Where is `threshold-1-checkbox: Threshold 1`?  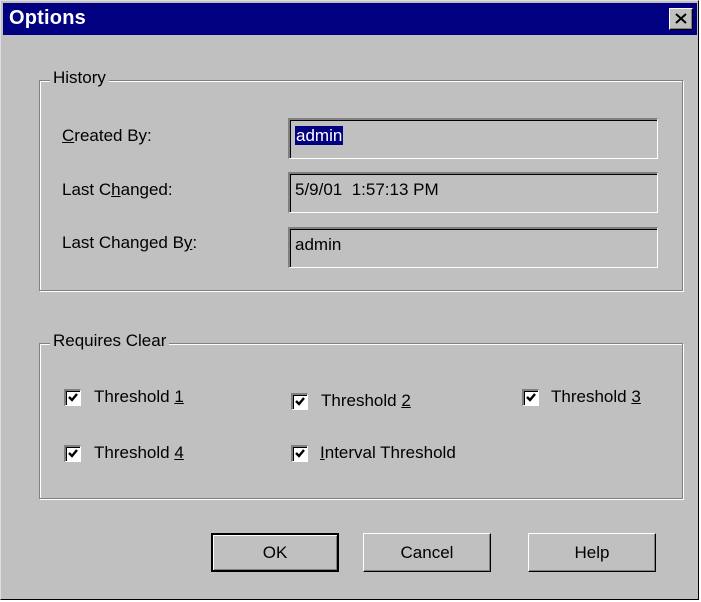 threshold-1-checkbox: Threshold 1 is located at coordinates (124, 397).